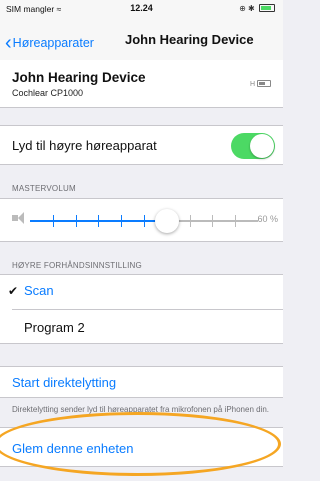  Describe the element at coordinates (77, 265) in the screenshot. I see `preset-header: HØYRE FORHÅNDSINNSTILLING` at that location.